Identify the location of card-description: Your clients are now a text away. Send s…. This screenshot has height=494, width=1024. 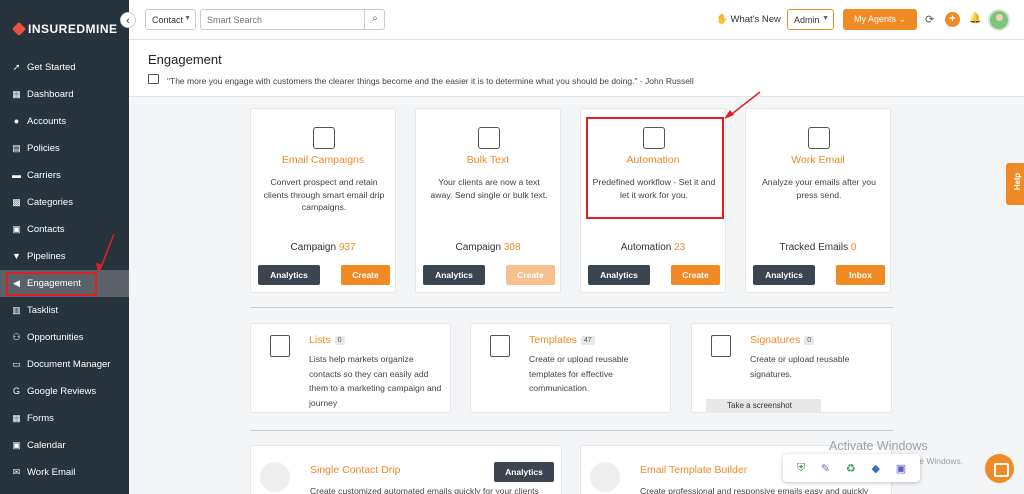
(489, 188).